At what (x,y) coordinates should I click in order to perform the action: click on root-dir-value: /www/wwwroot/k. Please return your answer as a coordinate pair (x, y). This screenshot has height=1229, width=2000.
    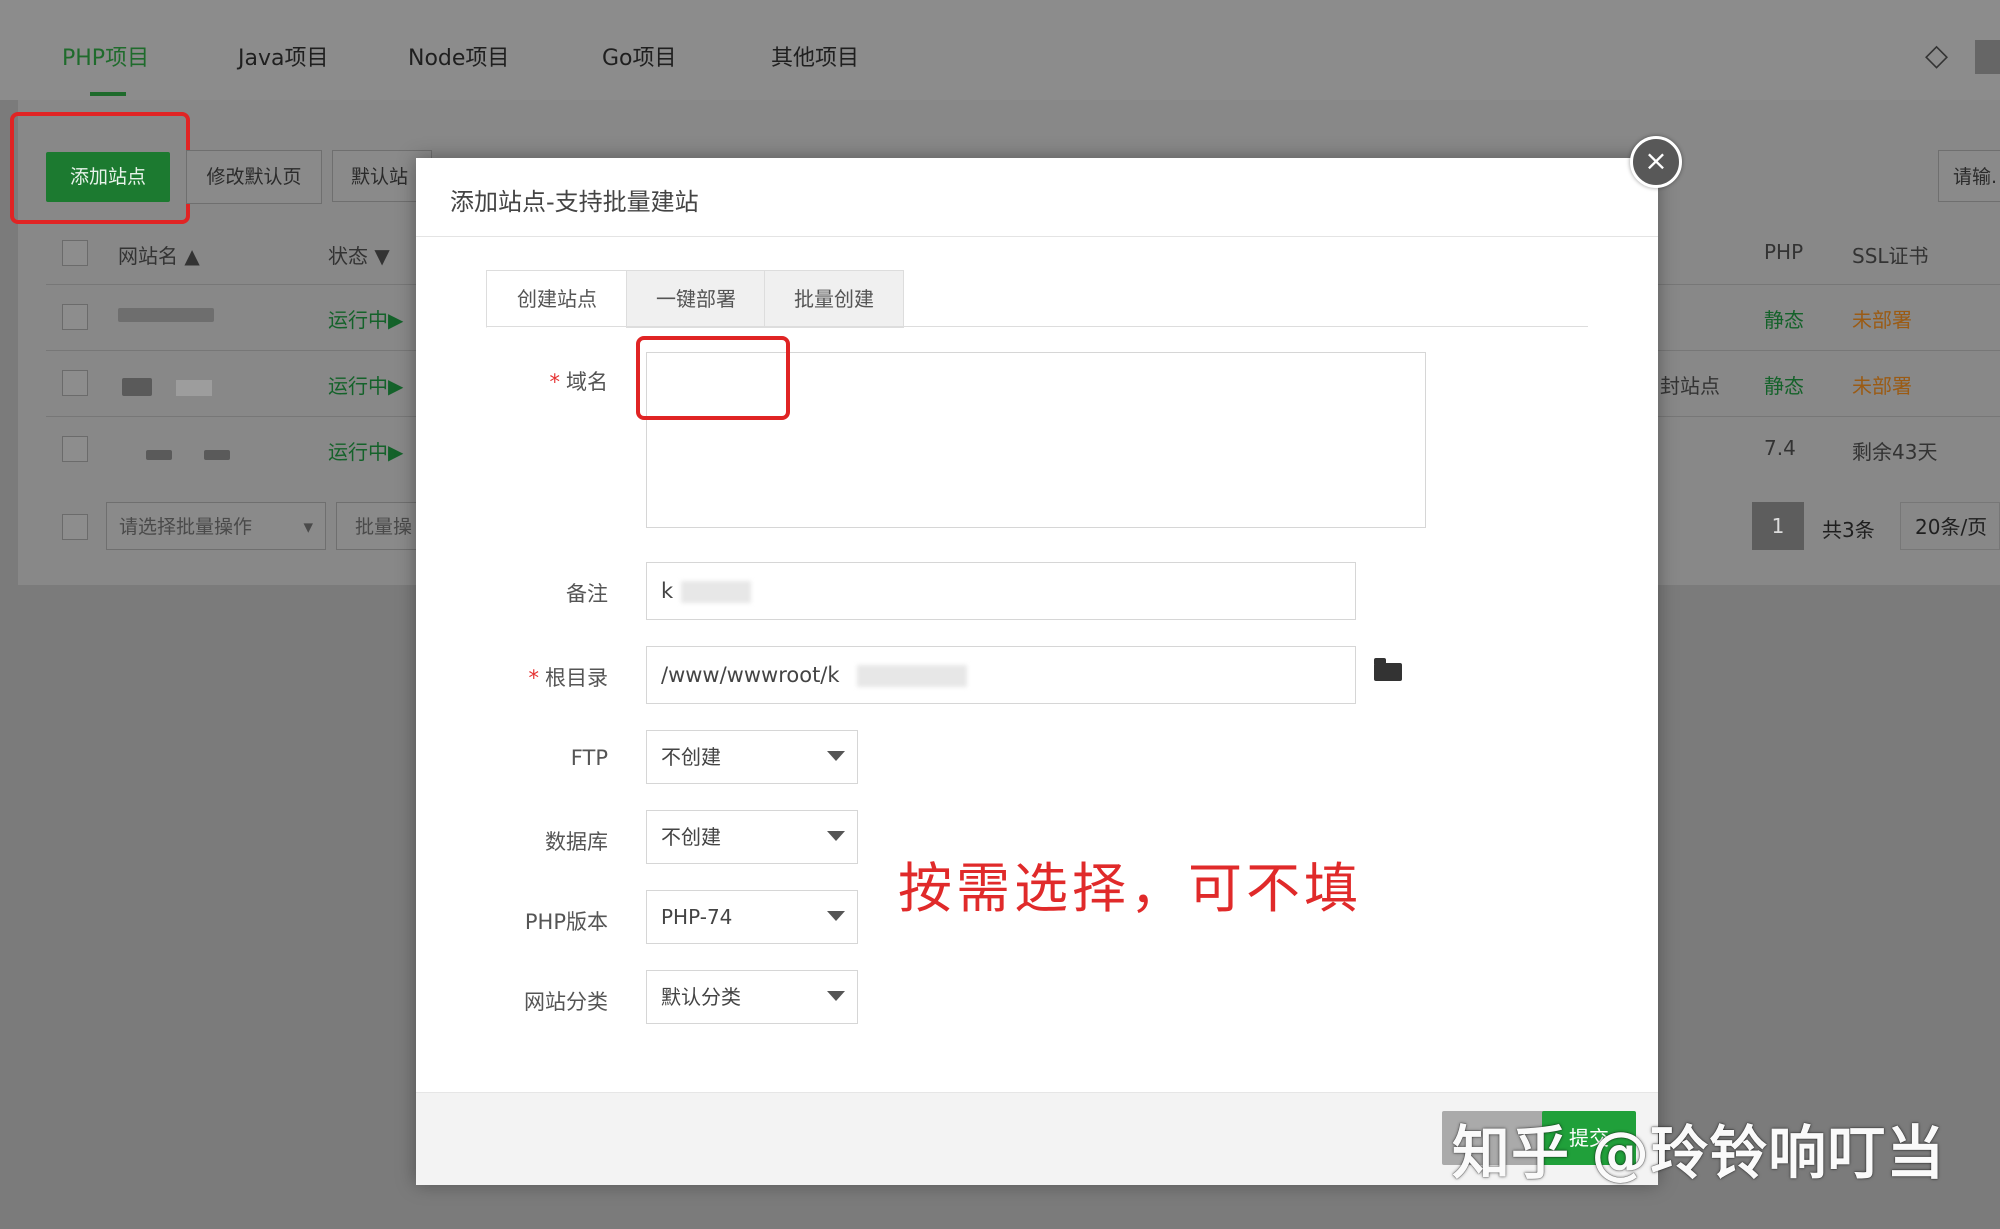
    Looking at the image, I should click on (750, 675).